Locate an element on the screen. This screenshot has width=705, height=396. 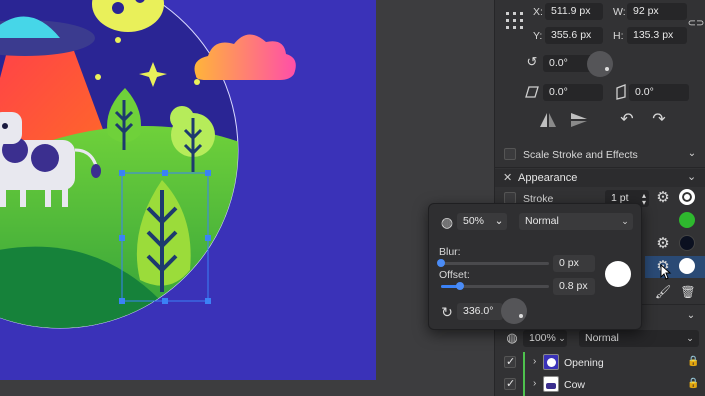
offset-label: Offset: is located at coordinates (454, 275).